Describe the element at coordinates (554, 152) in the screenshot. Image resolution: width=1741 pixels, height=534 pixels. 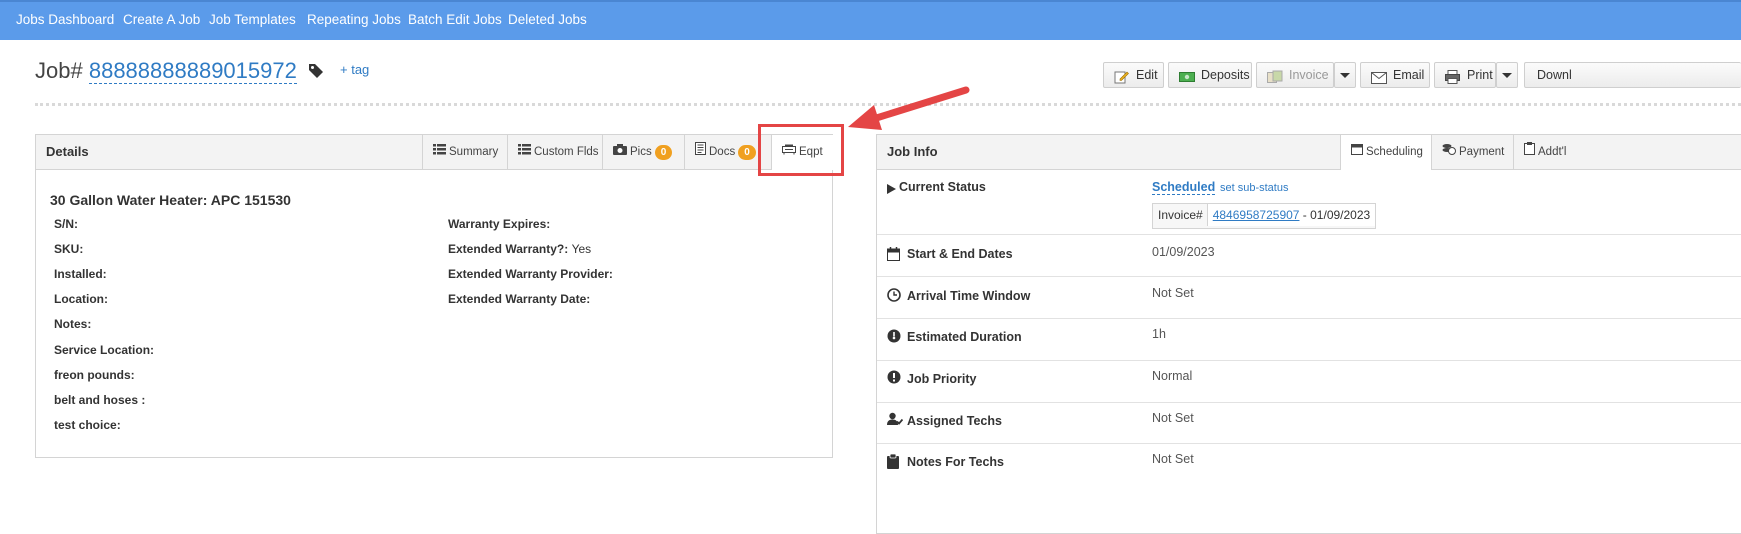
I see `tab-custom-flds: Custom Flds` at that location.